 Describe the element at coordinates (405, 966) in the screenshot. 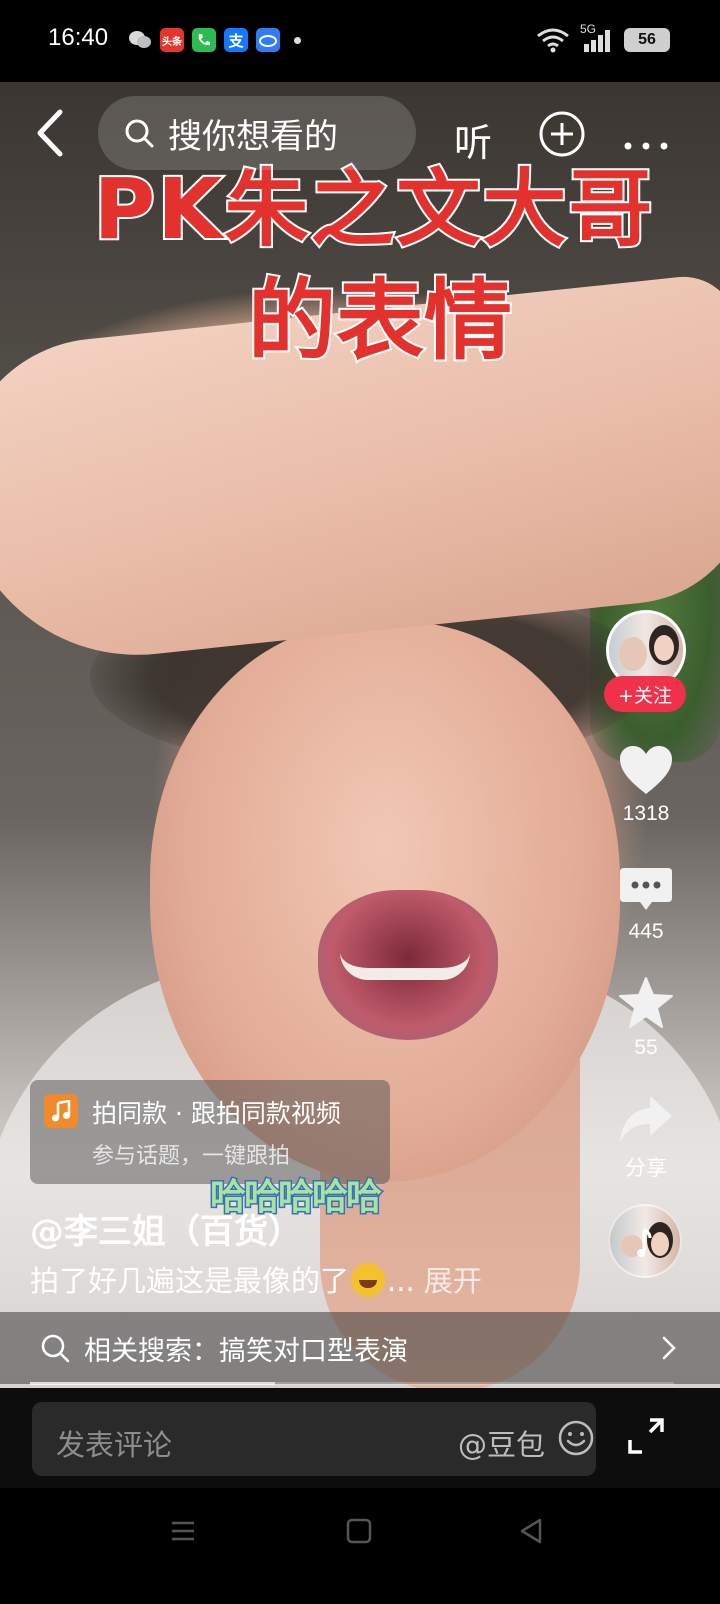

I see `video-teeth` at that location.